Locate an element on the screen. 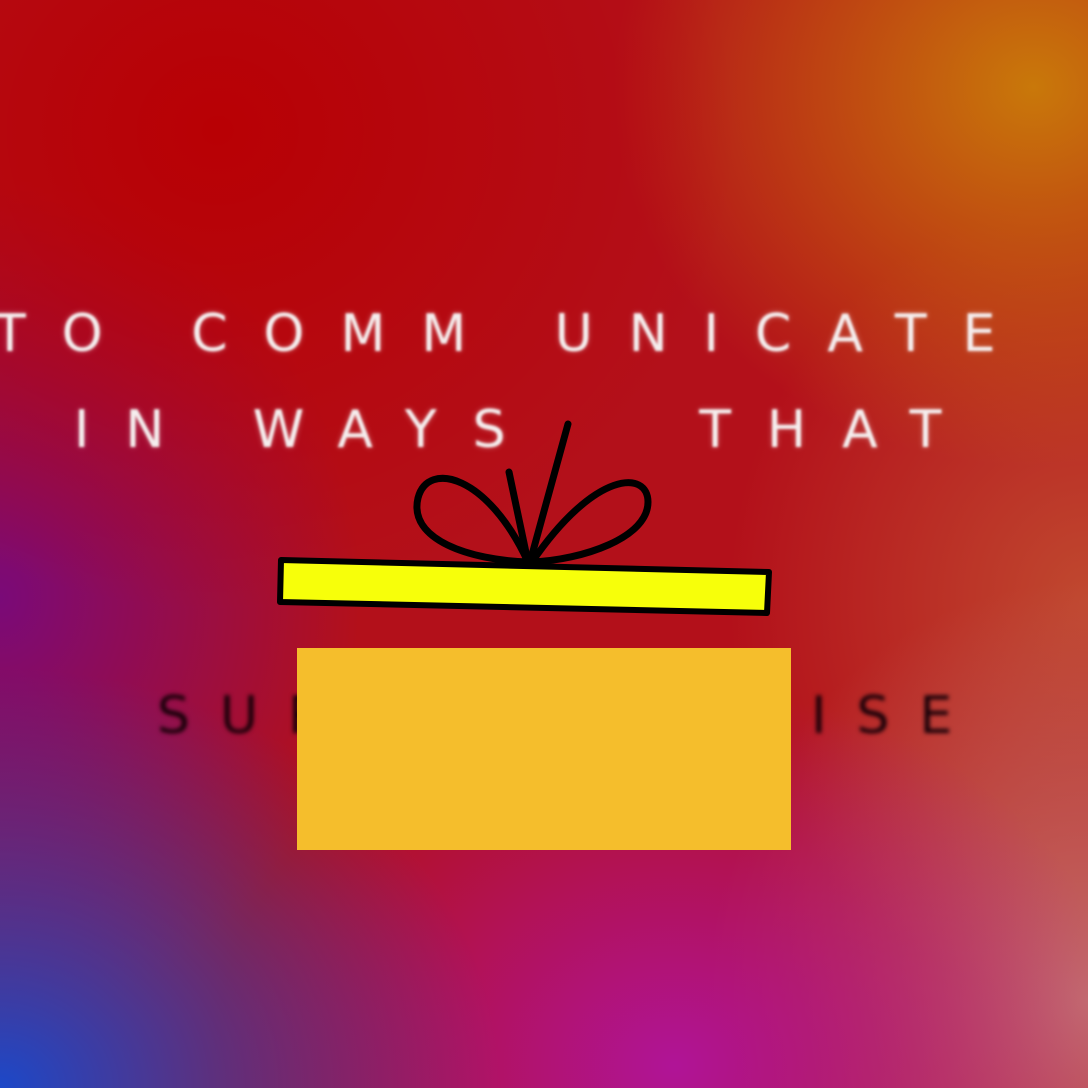  headline-line-1: TO COMM UNICATE is located at coordinates (516, 334).